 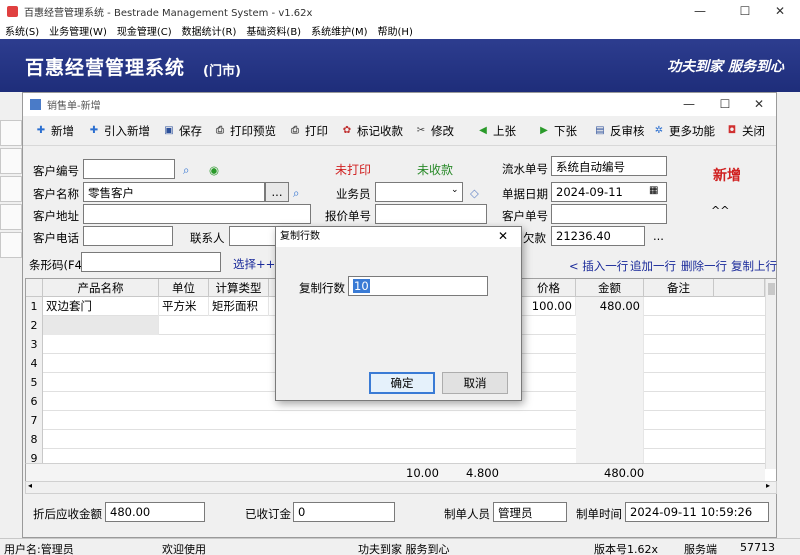 What do you see at coordinates (396, 420) in the screenshot?
I see `table-row: 7` at bounding box center [396, 420].